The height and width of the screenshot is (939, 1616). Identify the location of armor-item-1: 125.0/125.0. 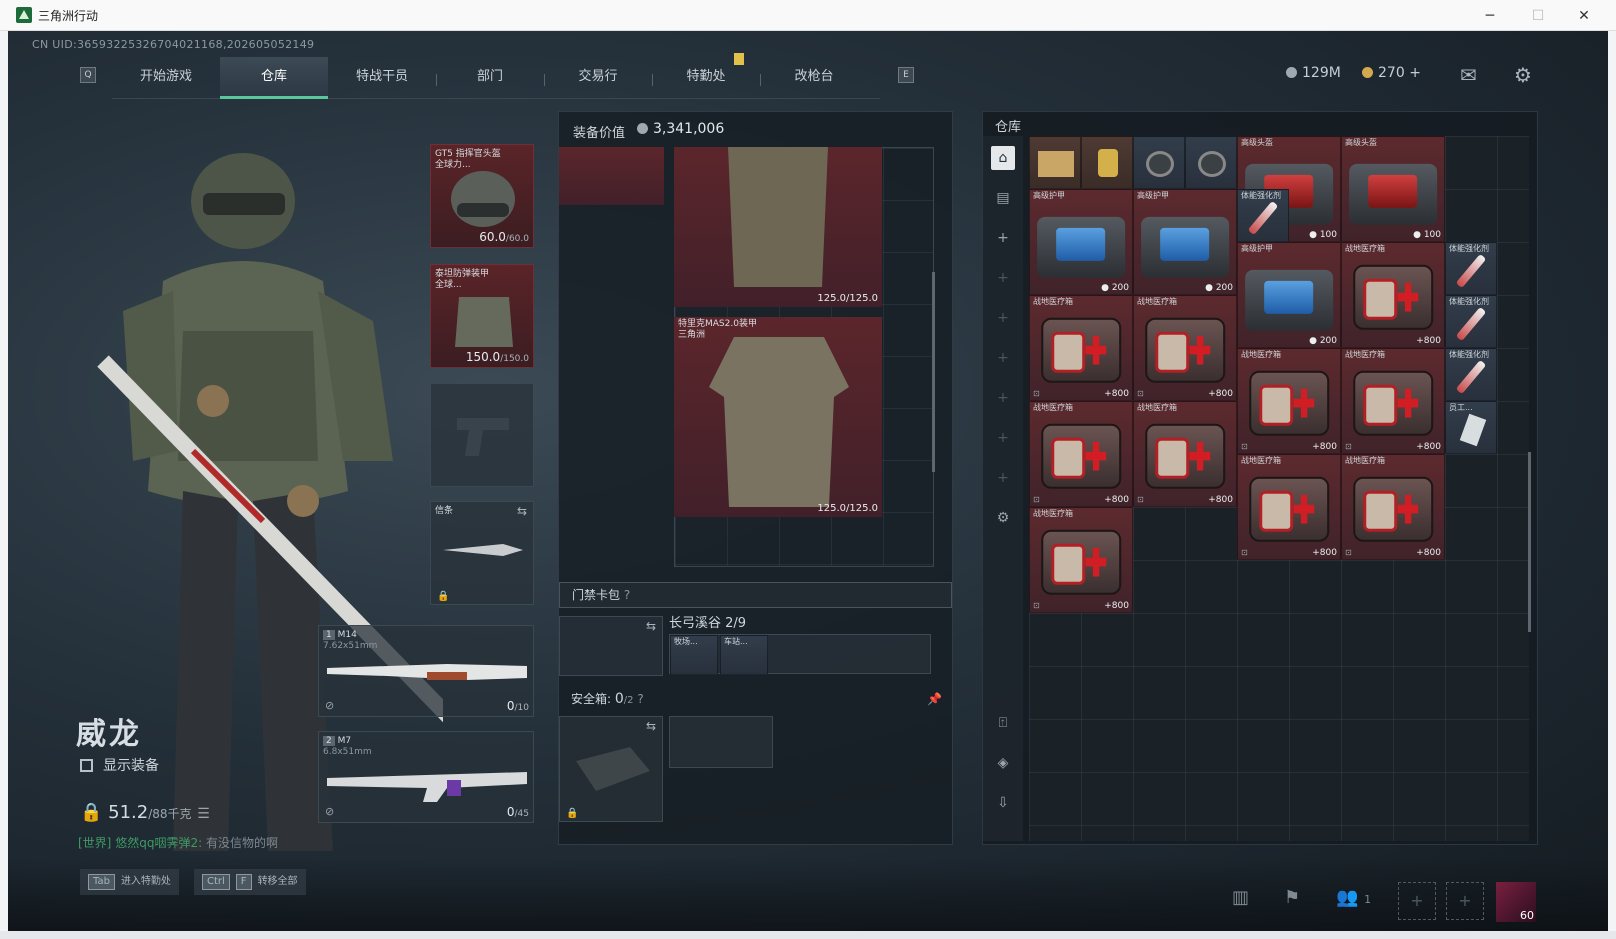
(778, 227).